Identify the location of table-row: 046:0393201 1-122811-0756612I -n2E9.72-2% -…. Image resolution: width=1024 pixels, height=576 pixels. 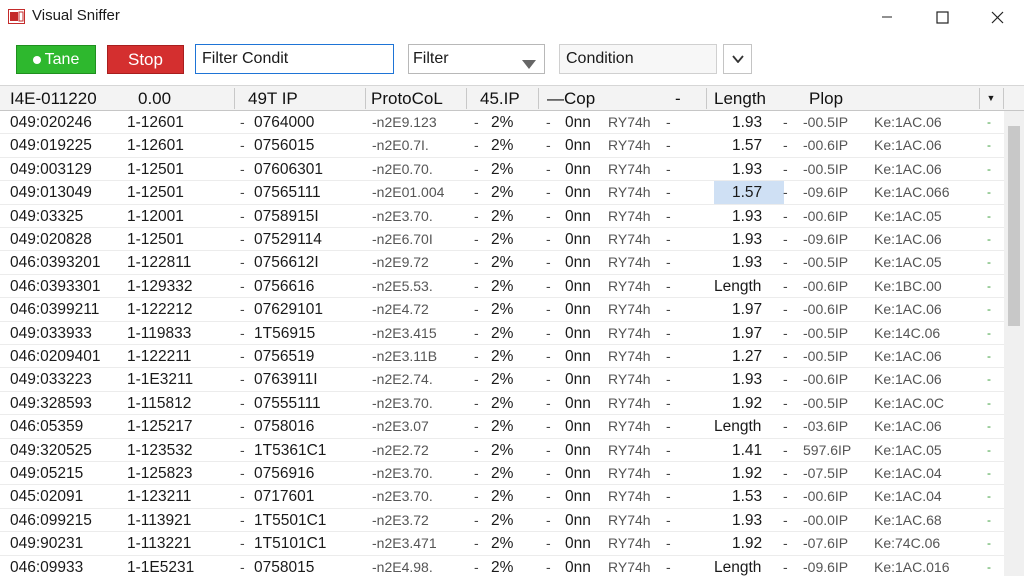
(502, 263).